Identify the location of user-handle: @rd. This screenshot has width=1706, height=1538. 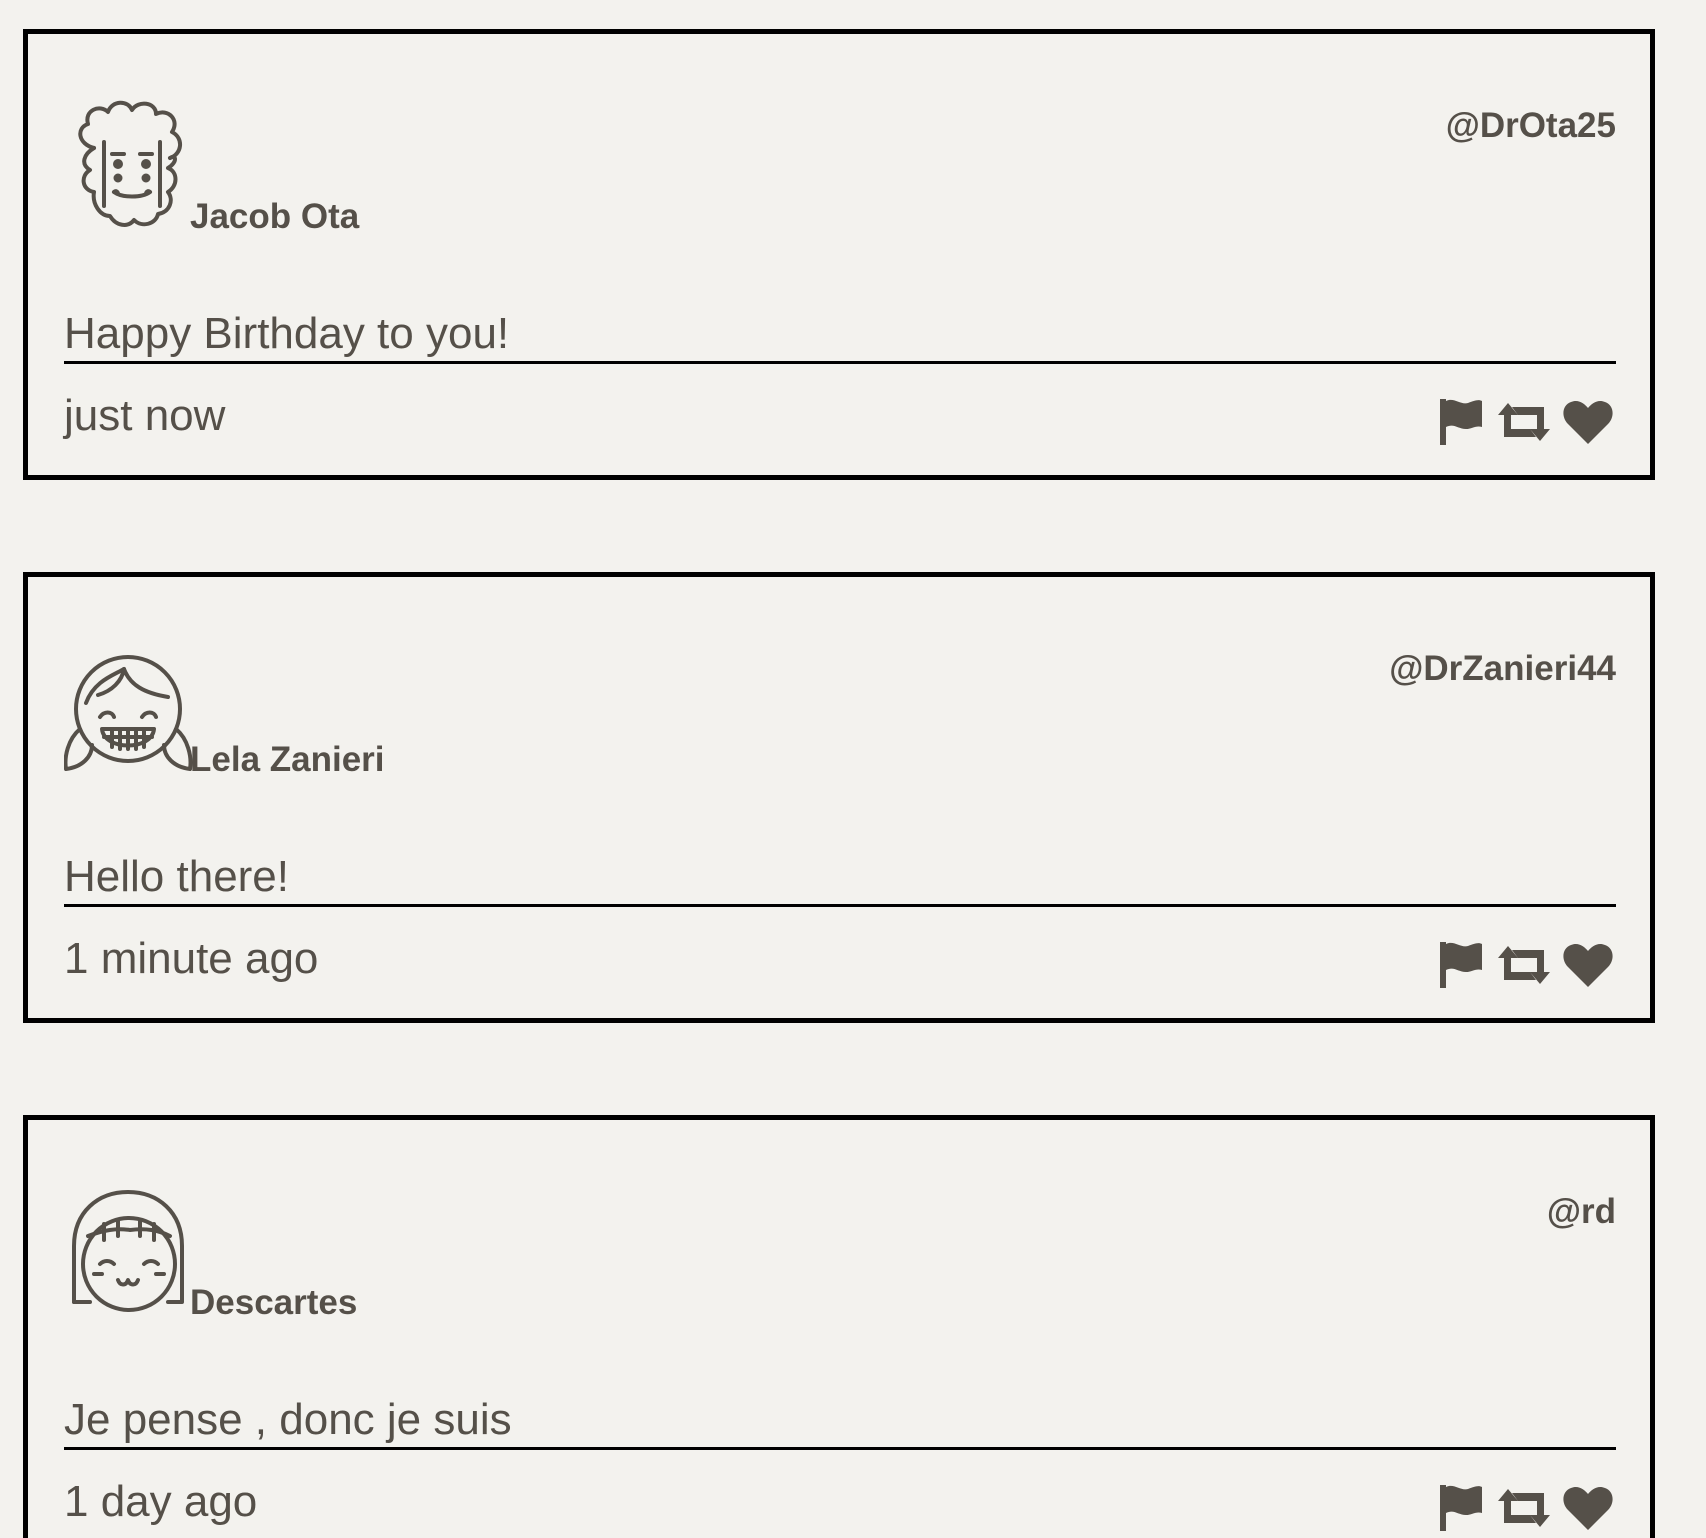
(1581, 1212).